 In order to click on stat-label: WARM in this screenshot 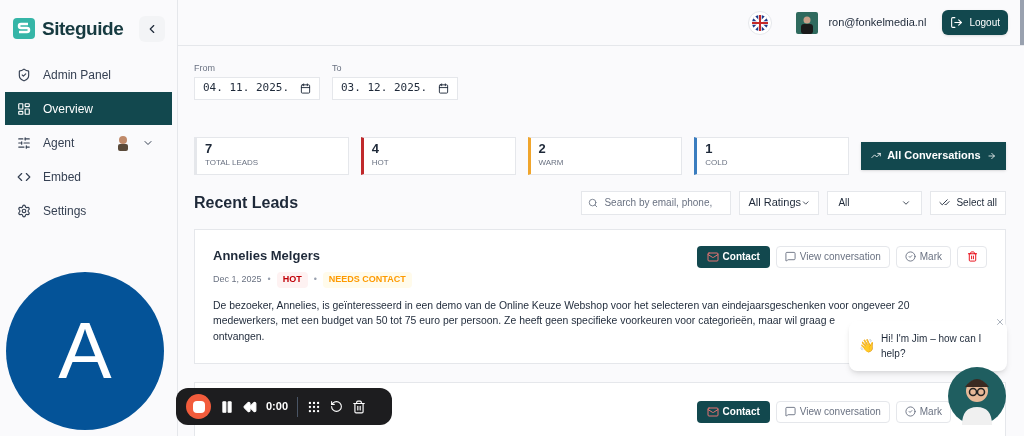, I will do `click(551, 163)`.